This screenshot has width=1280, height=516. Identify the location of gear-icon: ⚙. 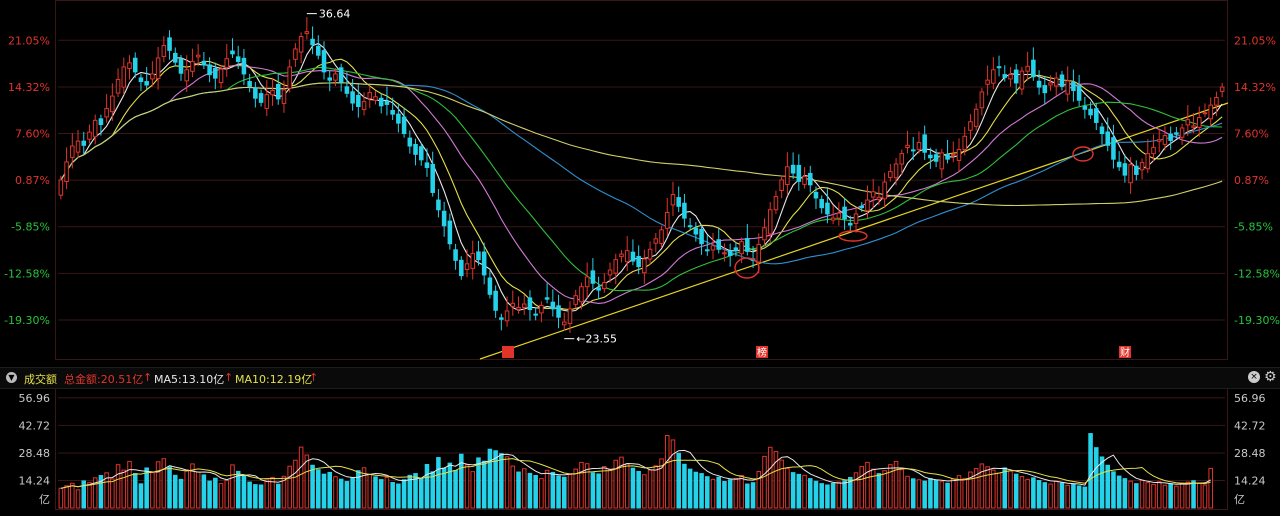
(1270, 377).